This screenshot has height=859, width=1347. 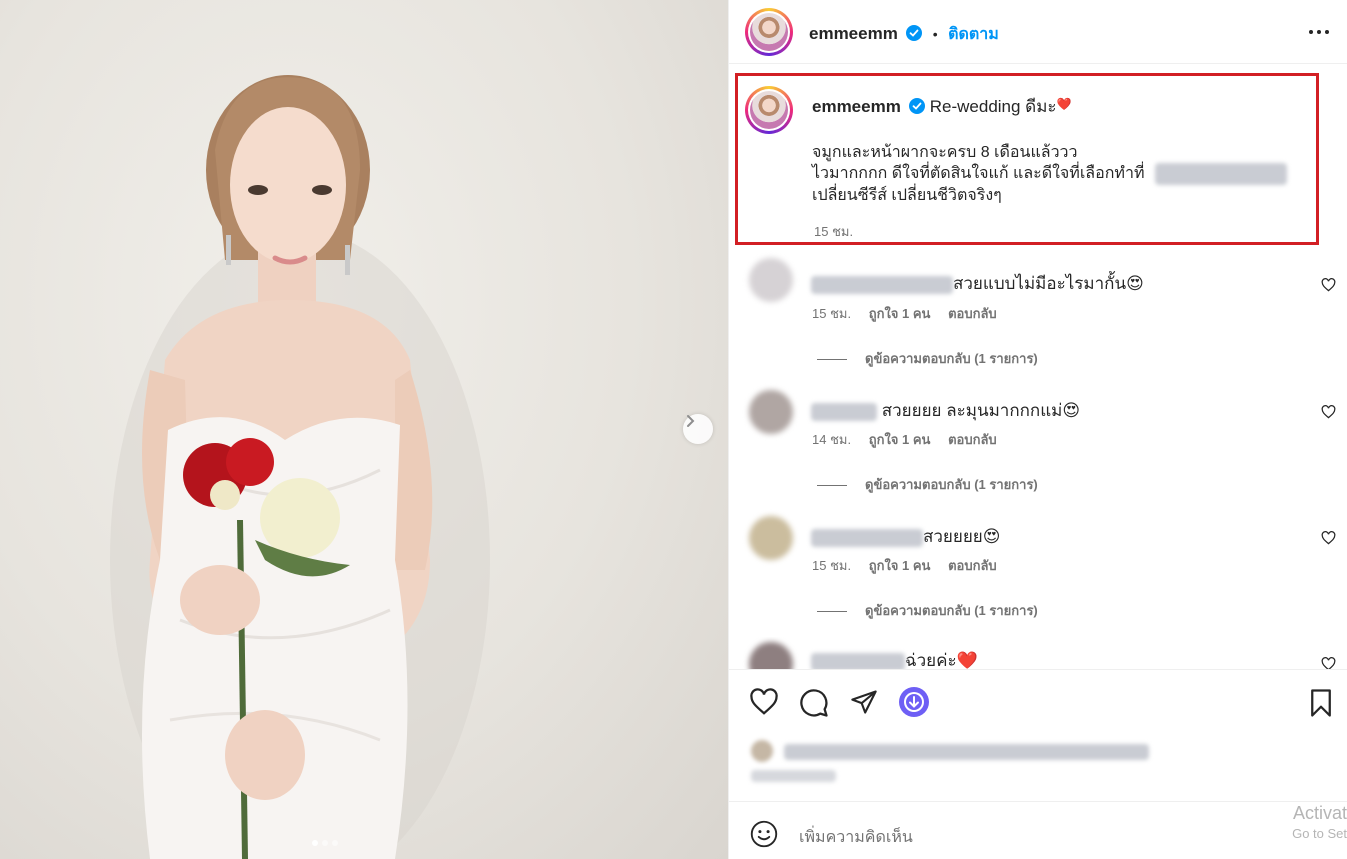 What do you see at coordinates (1319, 37) in the screenshot?
I see `more-horizontal-icon` at bounding box center [1319, 37].